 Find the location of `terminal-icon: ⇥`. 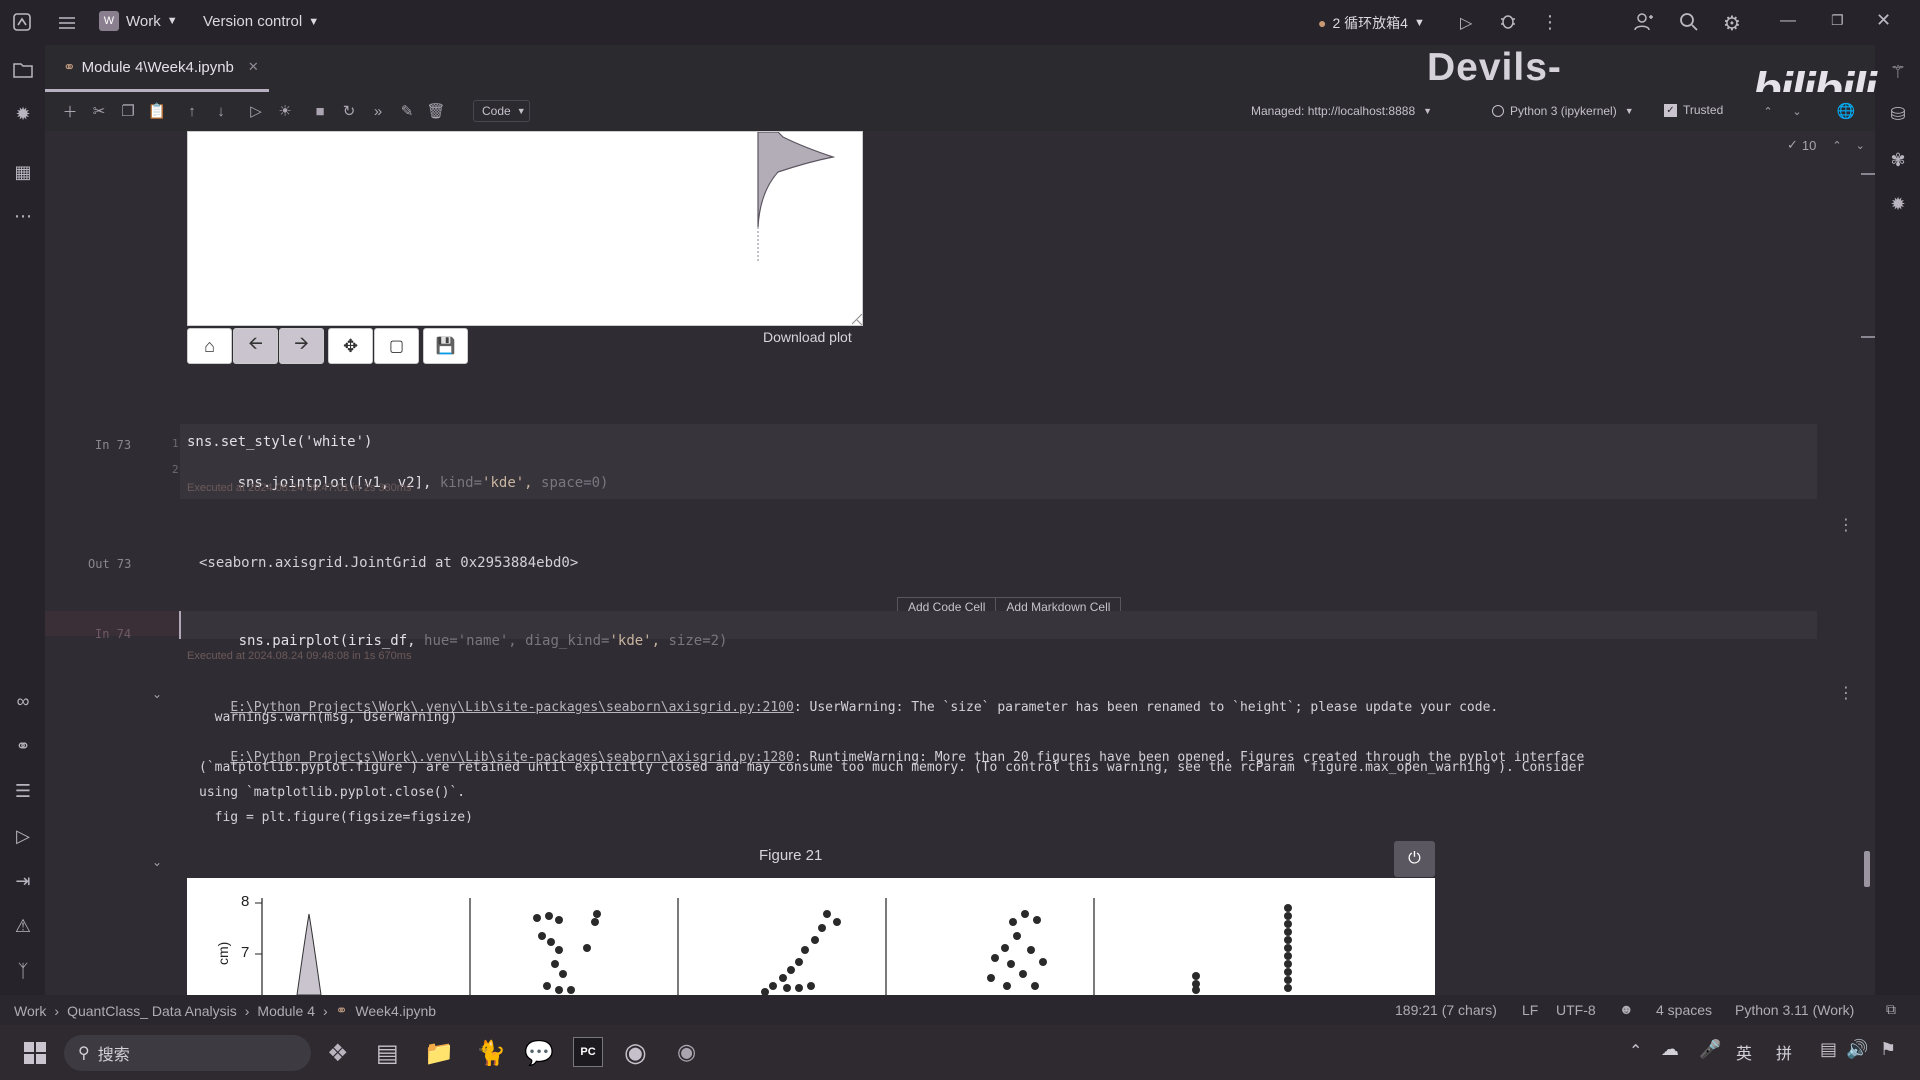

terminal-icon: ⇥ is located at coordinates (23, 881).